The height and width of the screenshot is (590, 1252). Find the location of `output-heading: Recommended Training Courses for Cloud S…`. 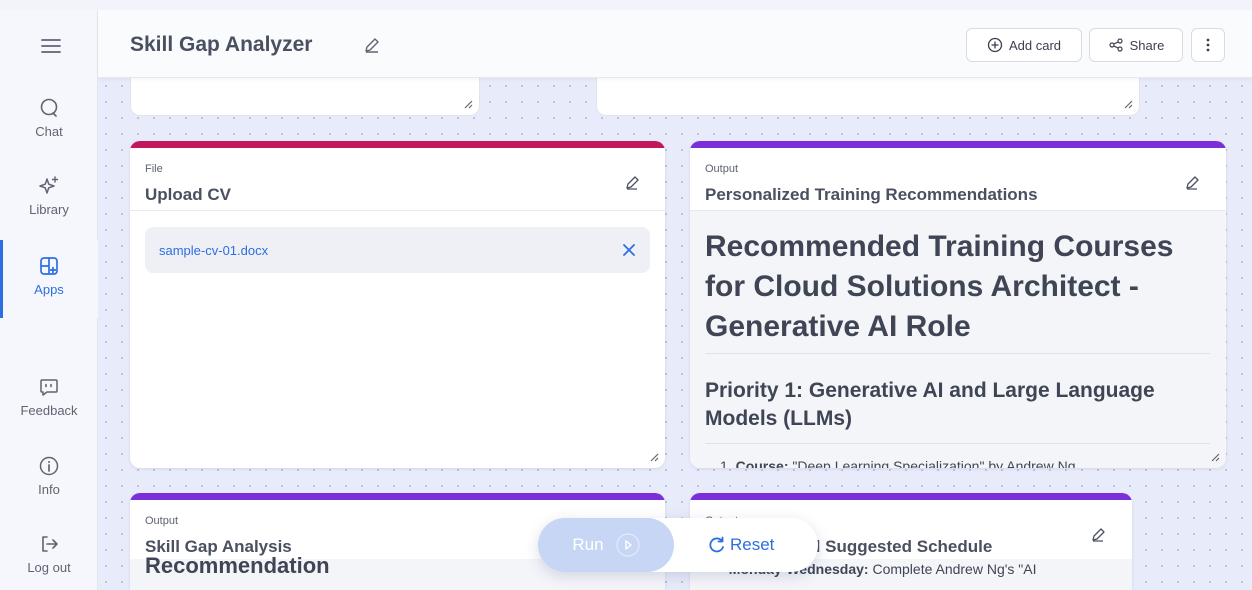

output-heading: Recommended Training Courses for Cloud S… is located at coordinates (939, 286).